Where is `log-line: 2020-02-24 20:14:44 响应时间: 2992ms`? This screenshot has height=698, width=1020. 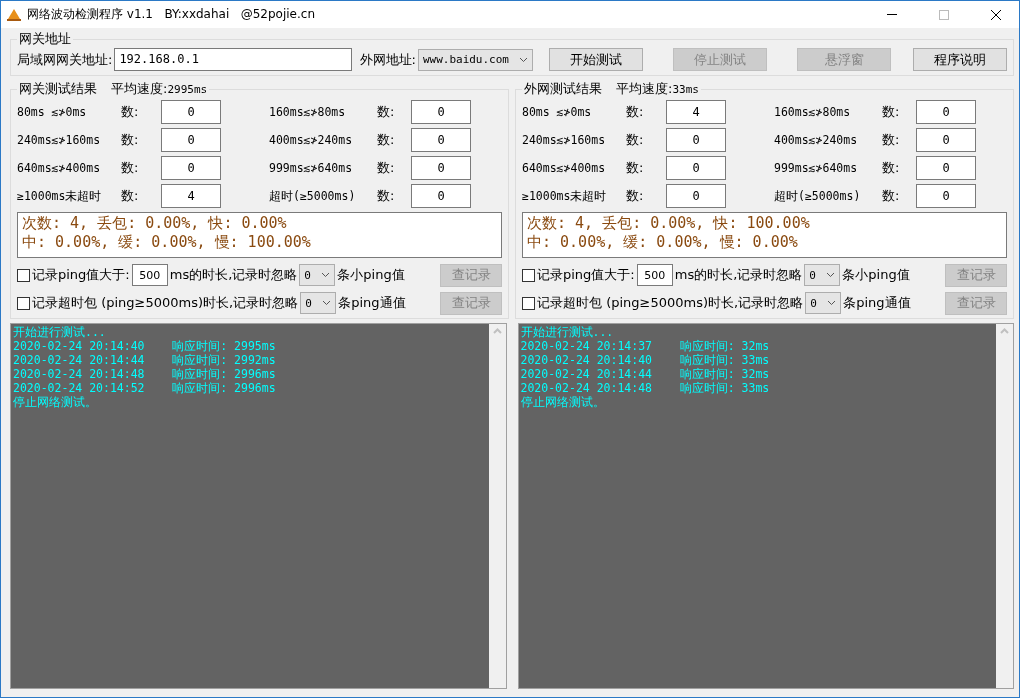
log-line: 2020-02-24 20:14:44 响应时间: 2992ms is located at coordinates (145, 360).